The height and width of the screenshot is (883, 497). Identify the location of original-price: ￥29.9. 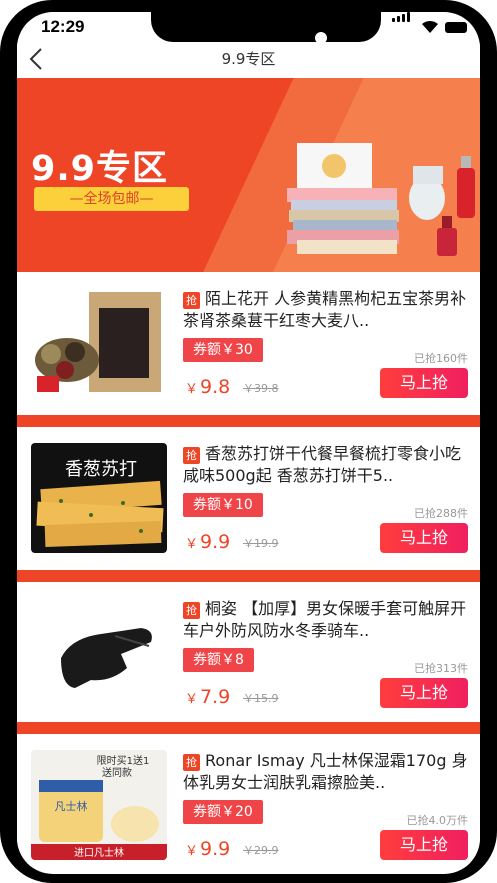
(261, 850).